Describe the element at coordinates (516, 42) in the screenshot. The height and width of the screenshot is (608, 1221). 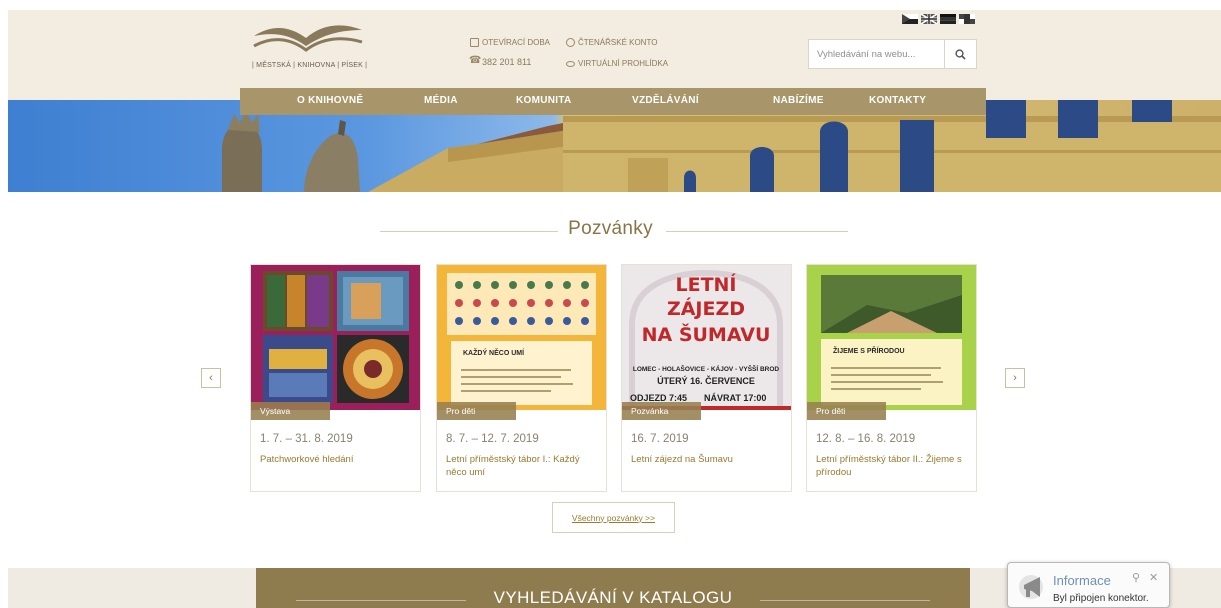
I see `opening-hours-label: OTEVÍRACÍ DOBA` at that location.